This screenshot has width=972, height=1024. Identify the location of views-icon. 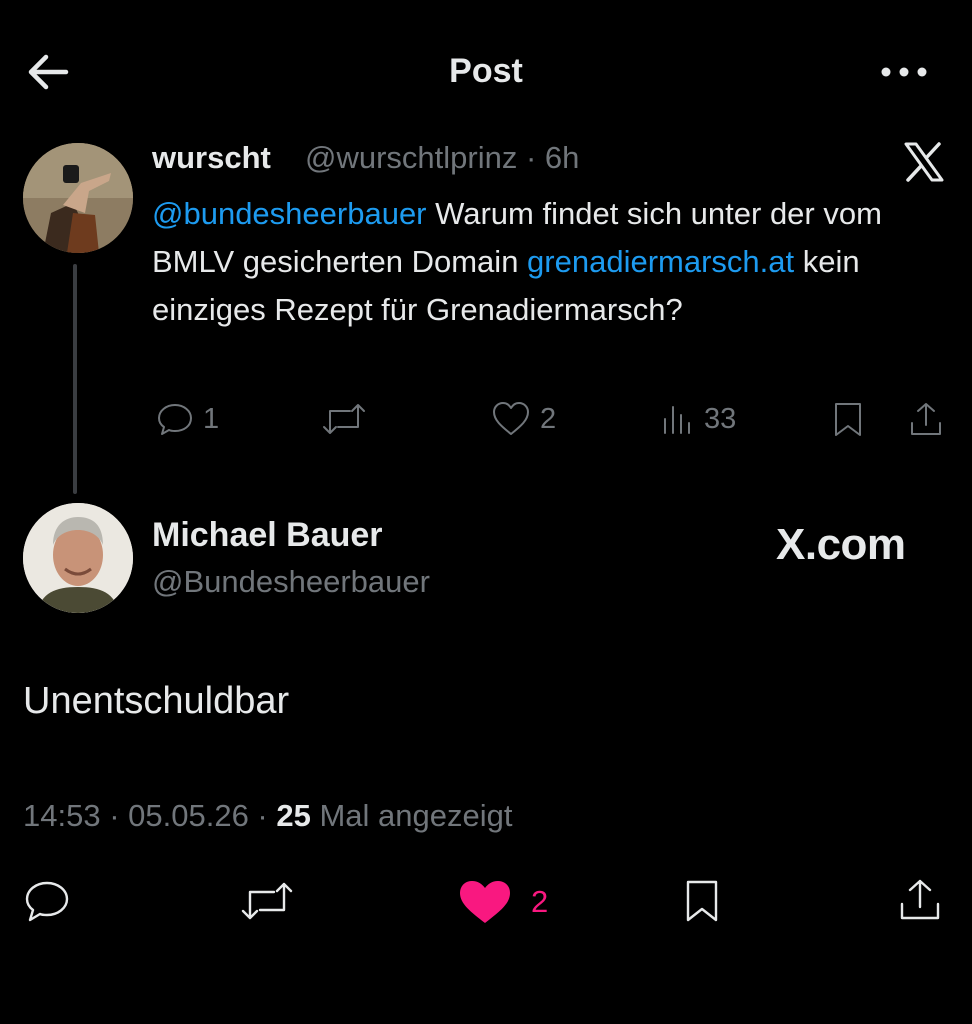
(677, 420).